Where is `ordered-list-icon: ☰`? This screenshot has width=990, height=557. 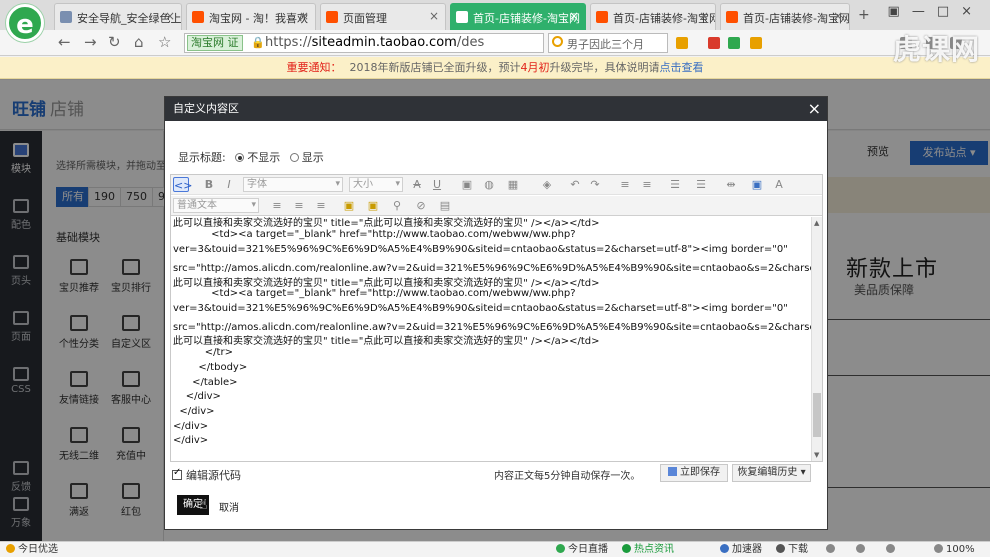 ordered-list-icon: ☰ is located at coordinates (675, 184).